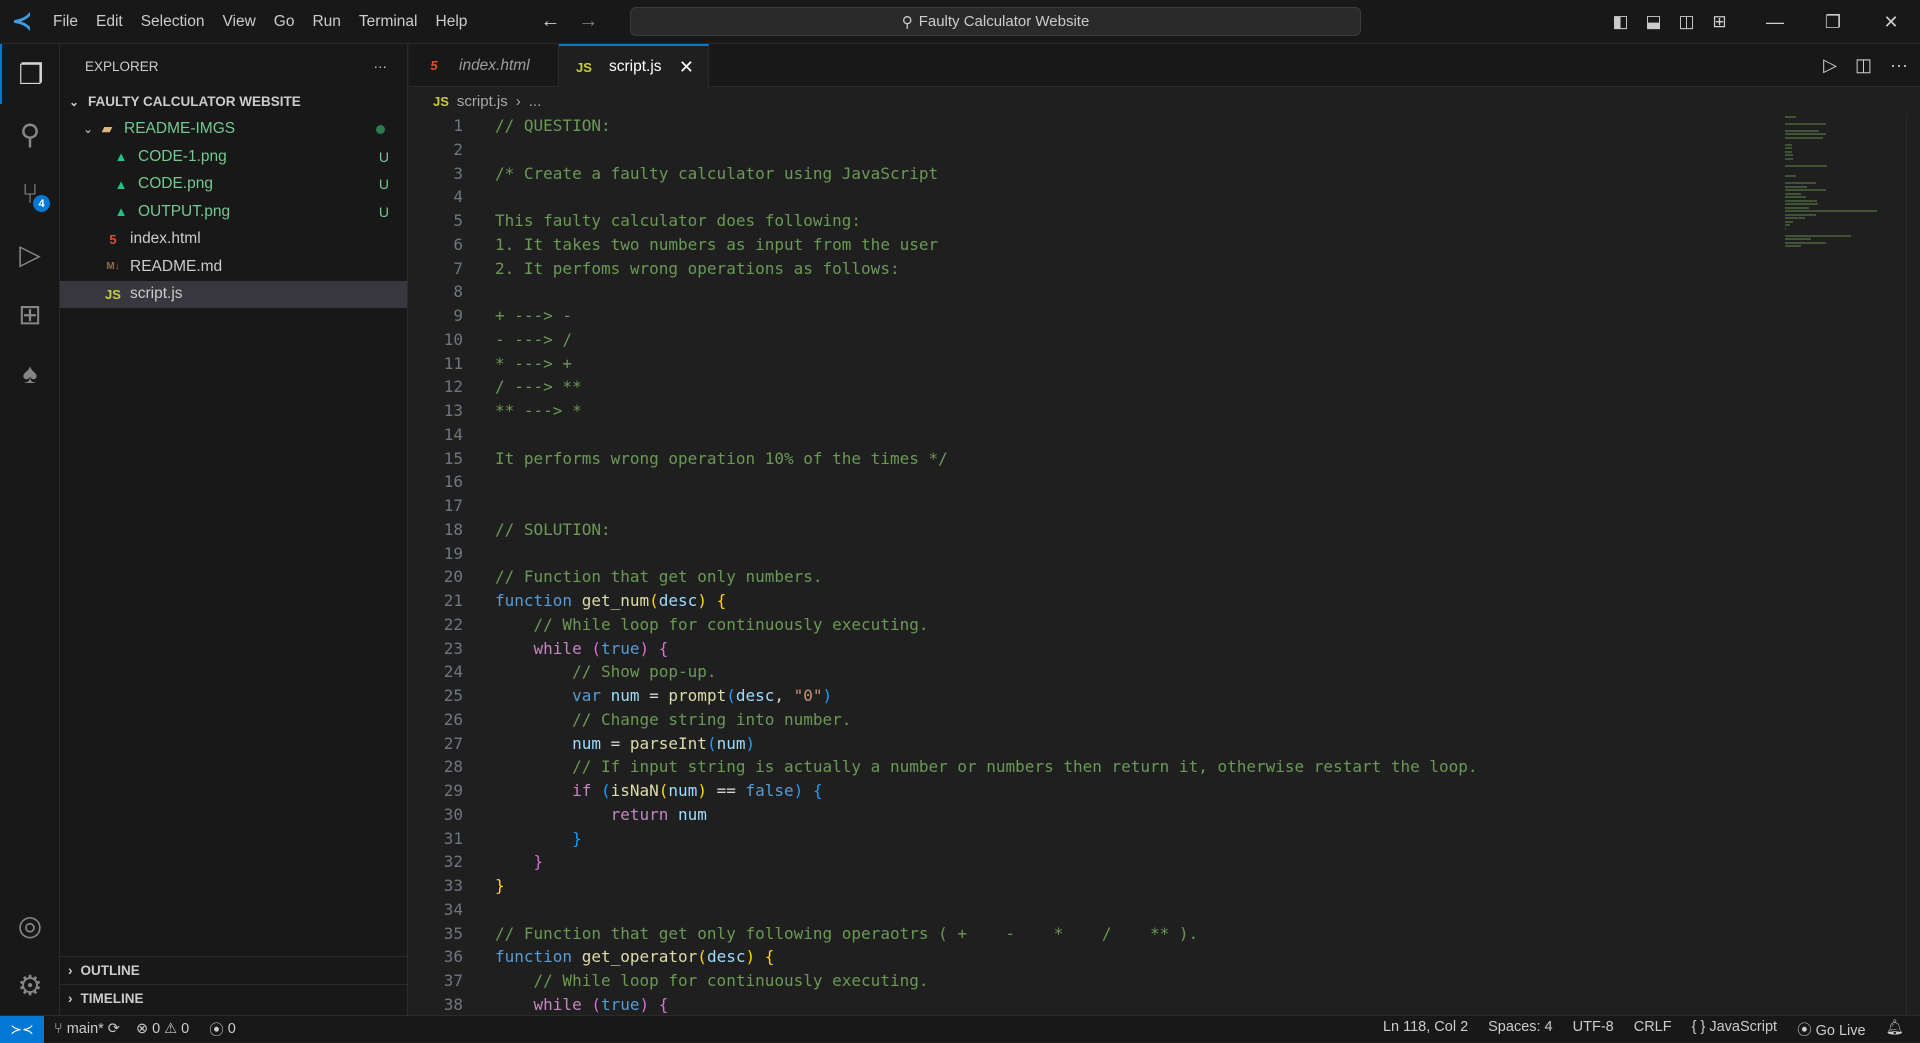  Describe the element at coordinates (388, 21) in the screenshot. I see `menu-terminal: Terminal` at that location.